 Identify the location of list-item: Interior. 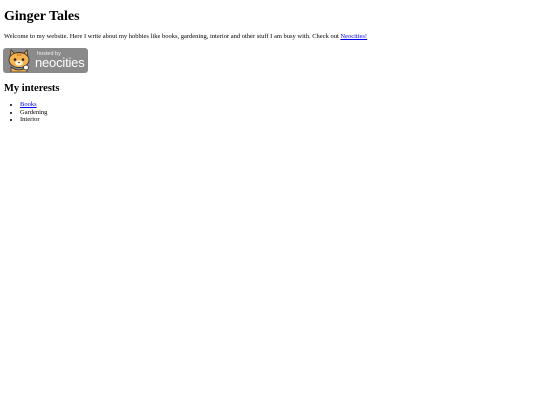
(33, 120).